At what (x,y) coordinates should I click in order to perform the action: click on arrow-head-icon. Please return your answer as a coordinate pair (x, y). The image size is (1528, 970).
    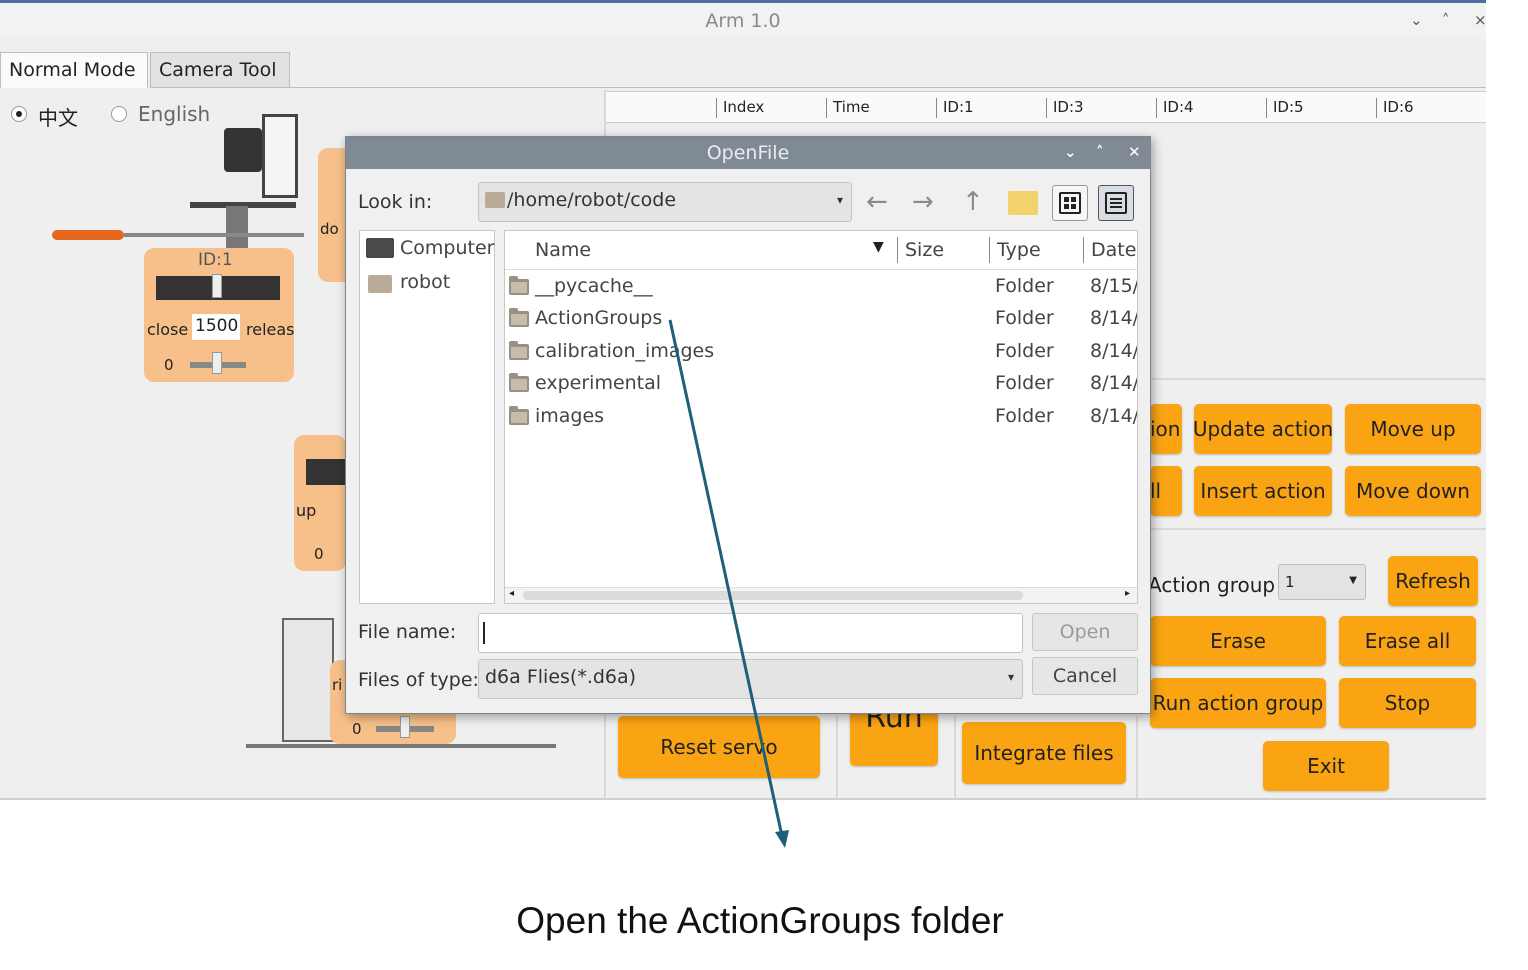
    Looking at the image, I should click on (782, 839).